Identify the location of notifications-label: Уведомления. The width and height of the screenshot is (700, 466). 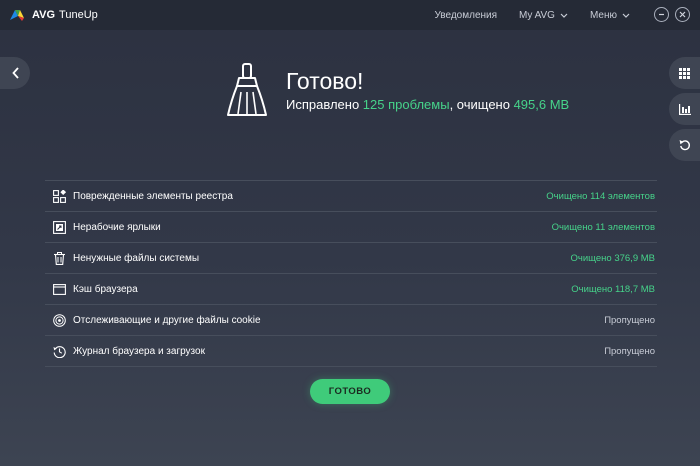
(466, 15).